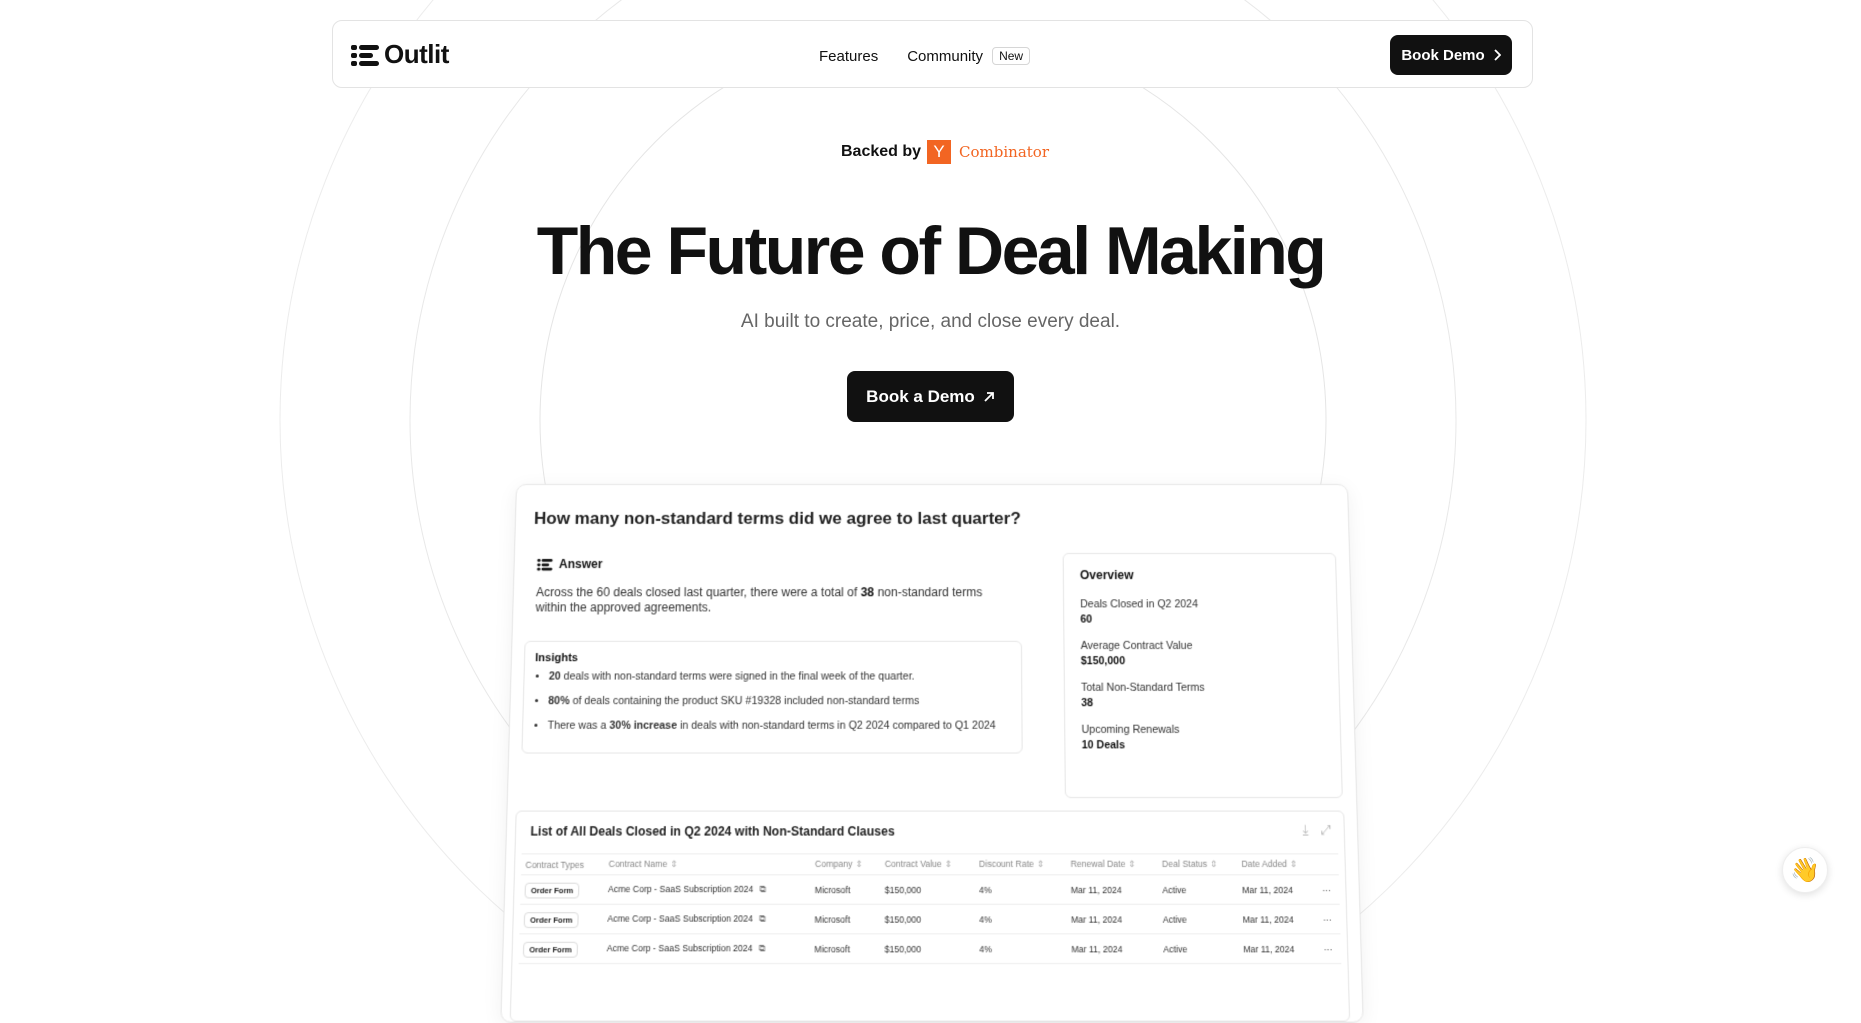 This screenshot has height=1023, width=1861. What do you see at coordinates (1136, 646) in the screenshot?
I see `overview-label: Average Contract Value` at bounding box center [1136, 646].